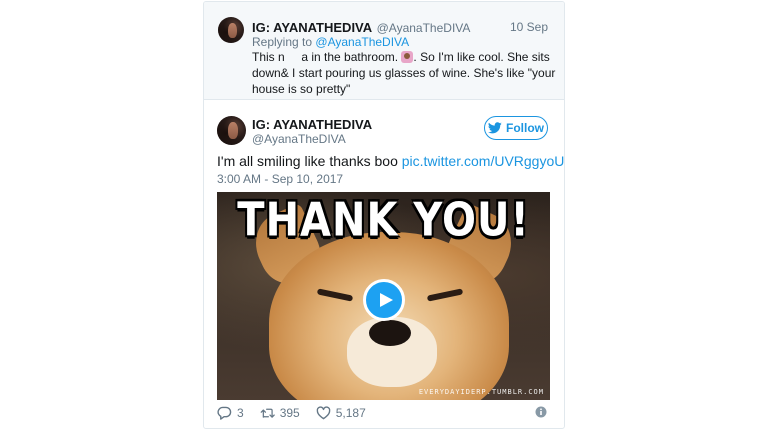 The image size is (768, 432). What do you see at coordinates (350, 413) in the screenshot?
I see `like-count: 5,187` at bounding box center [350, 413].